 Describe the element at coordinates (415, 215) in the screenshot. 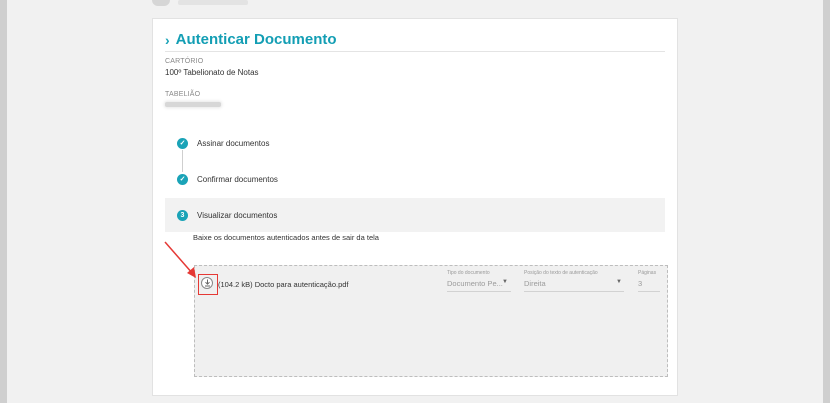

I see `step-visualizar: 3 Visualizar documentos` at that location.